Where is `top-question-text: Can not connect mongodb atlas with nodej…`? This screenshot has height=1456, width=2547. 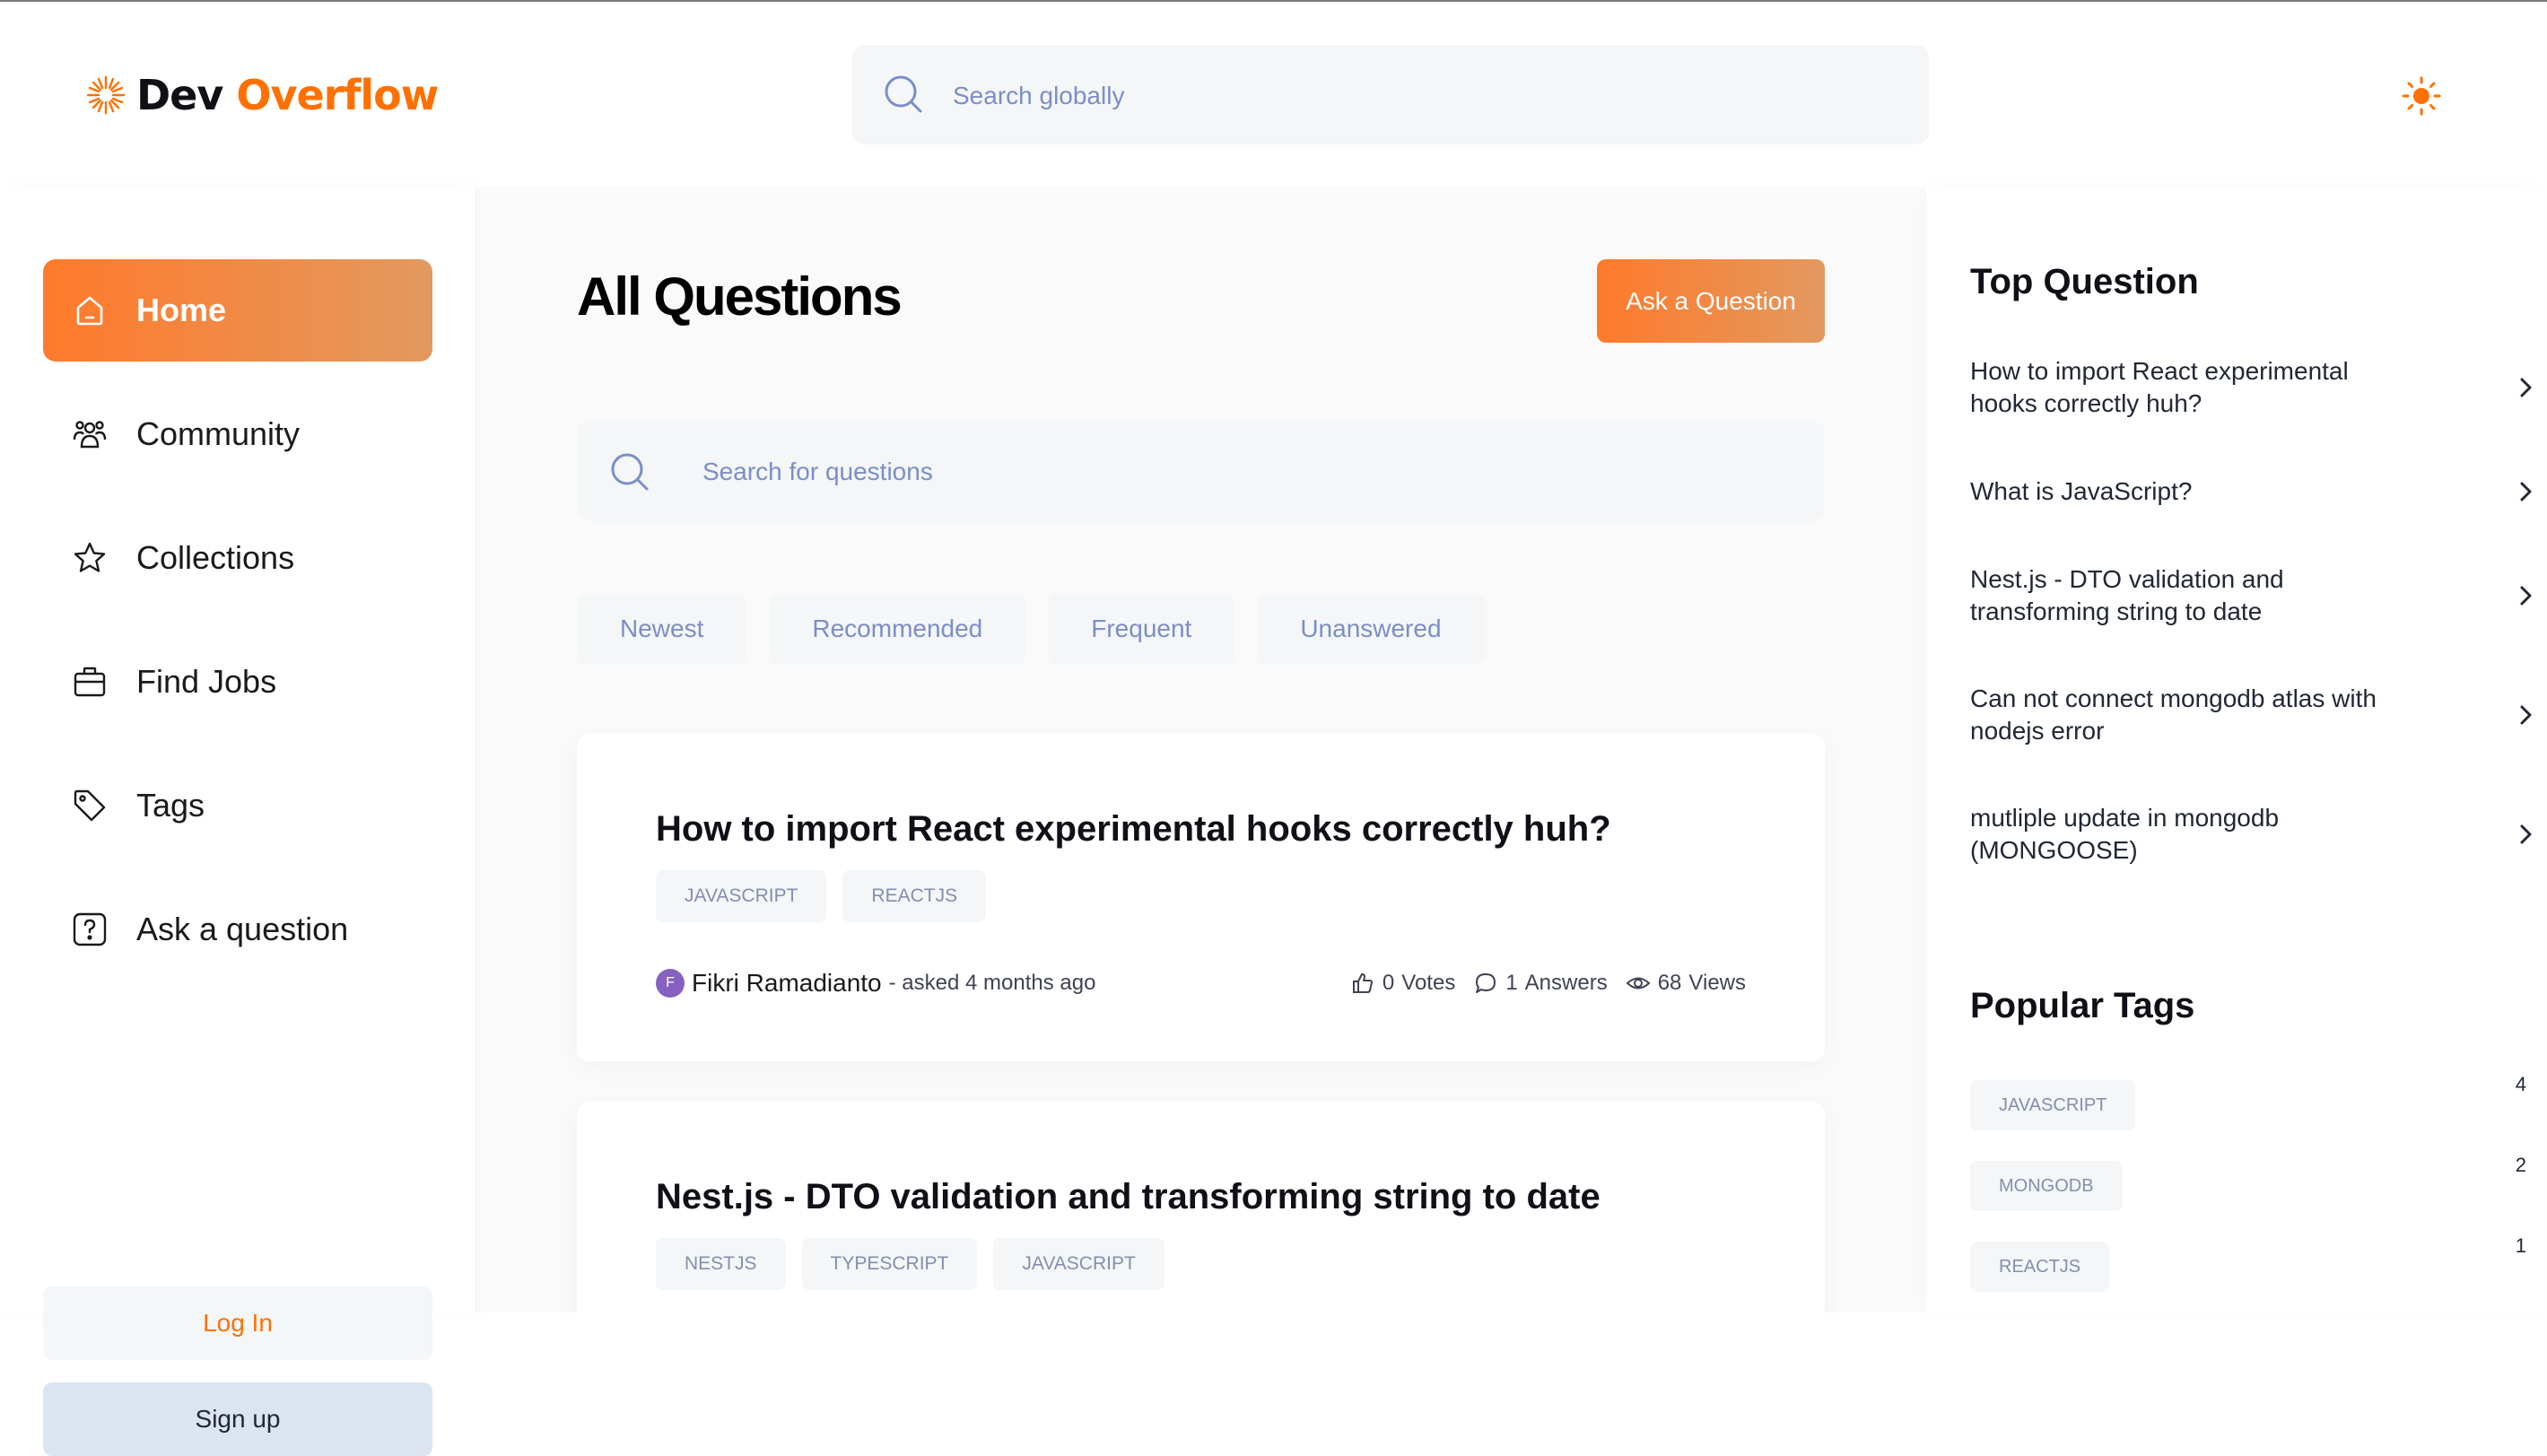
top-question-text: Can not connect mongodb atlas with nodej… is located at coordinates (2173, 714).